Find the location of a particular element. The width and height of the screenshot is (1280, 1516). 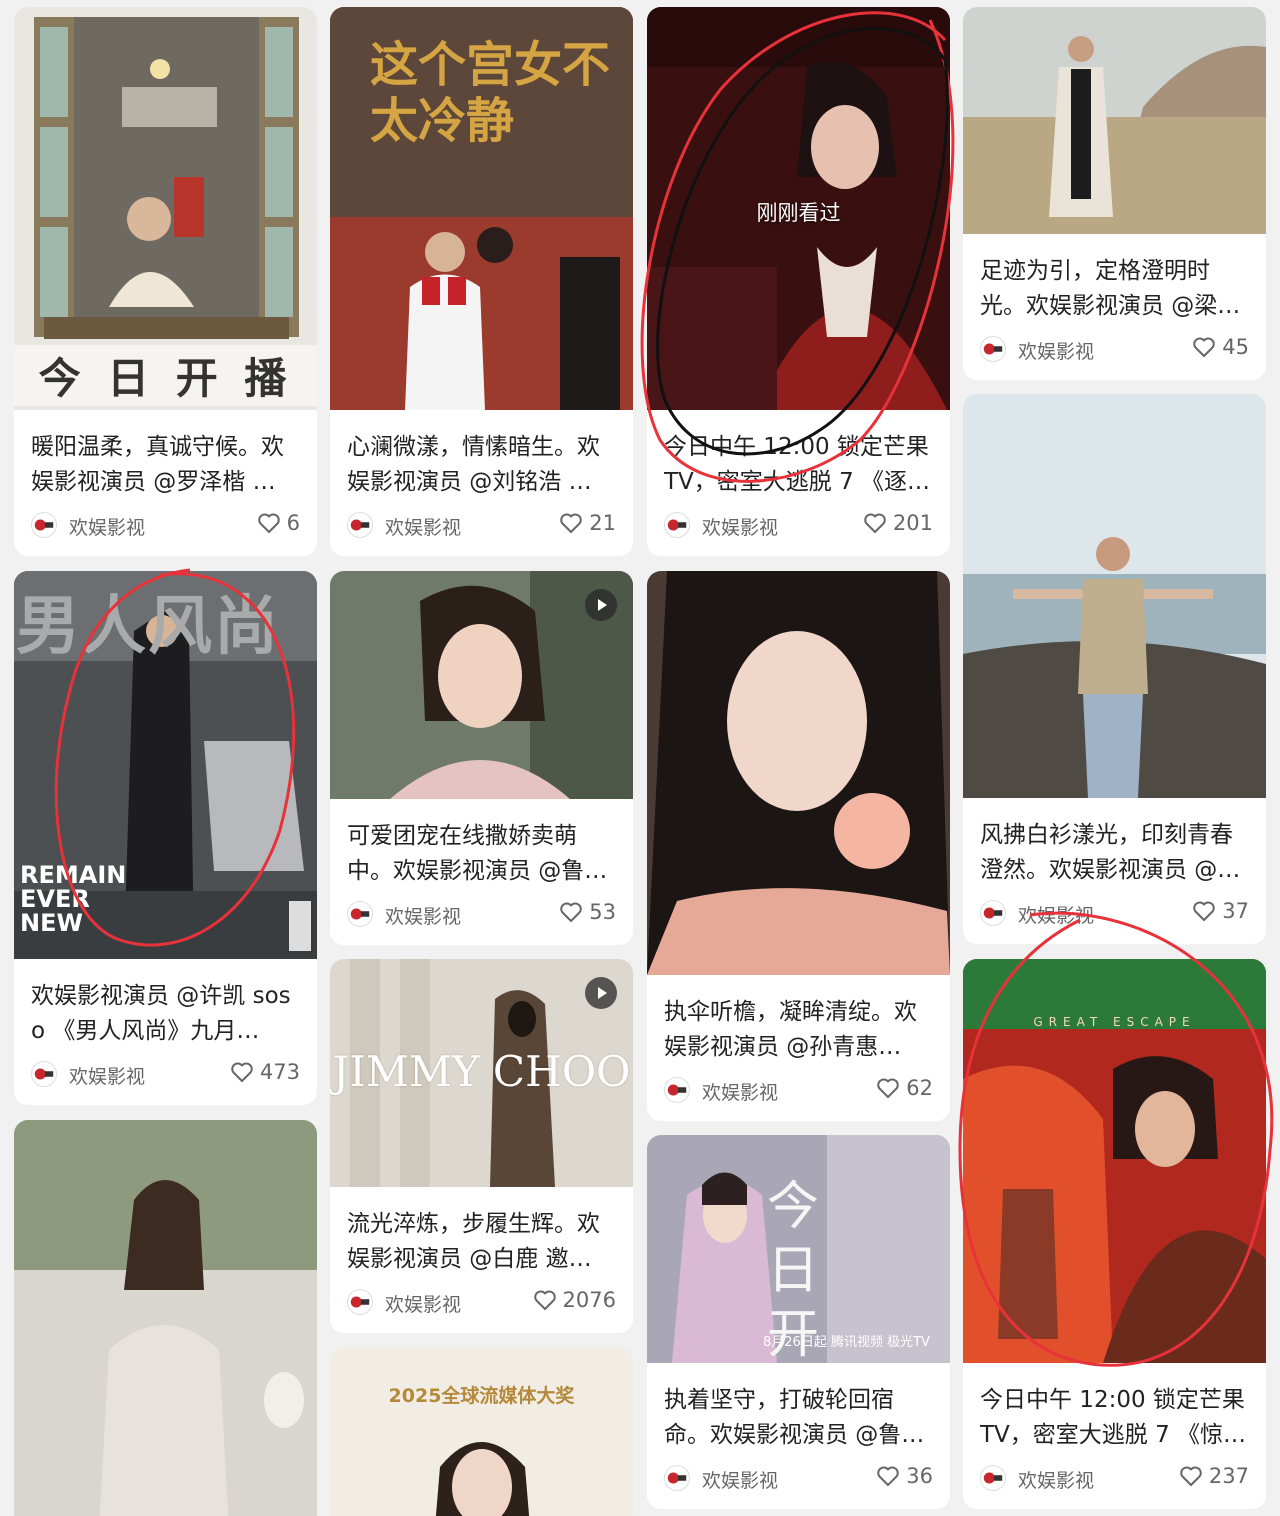

cover-poster-text: 男人风尚 is located at coordinates (148, 627).